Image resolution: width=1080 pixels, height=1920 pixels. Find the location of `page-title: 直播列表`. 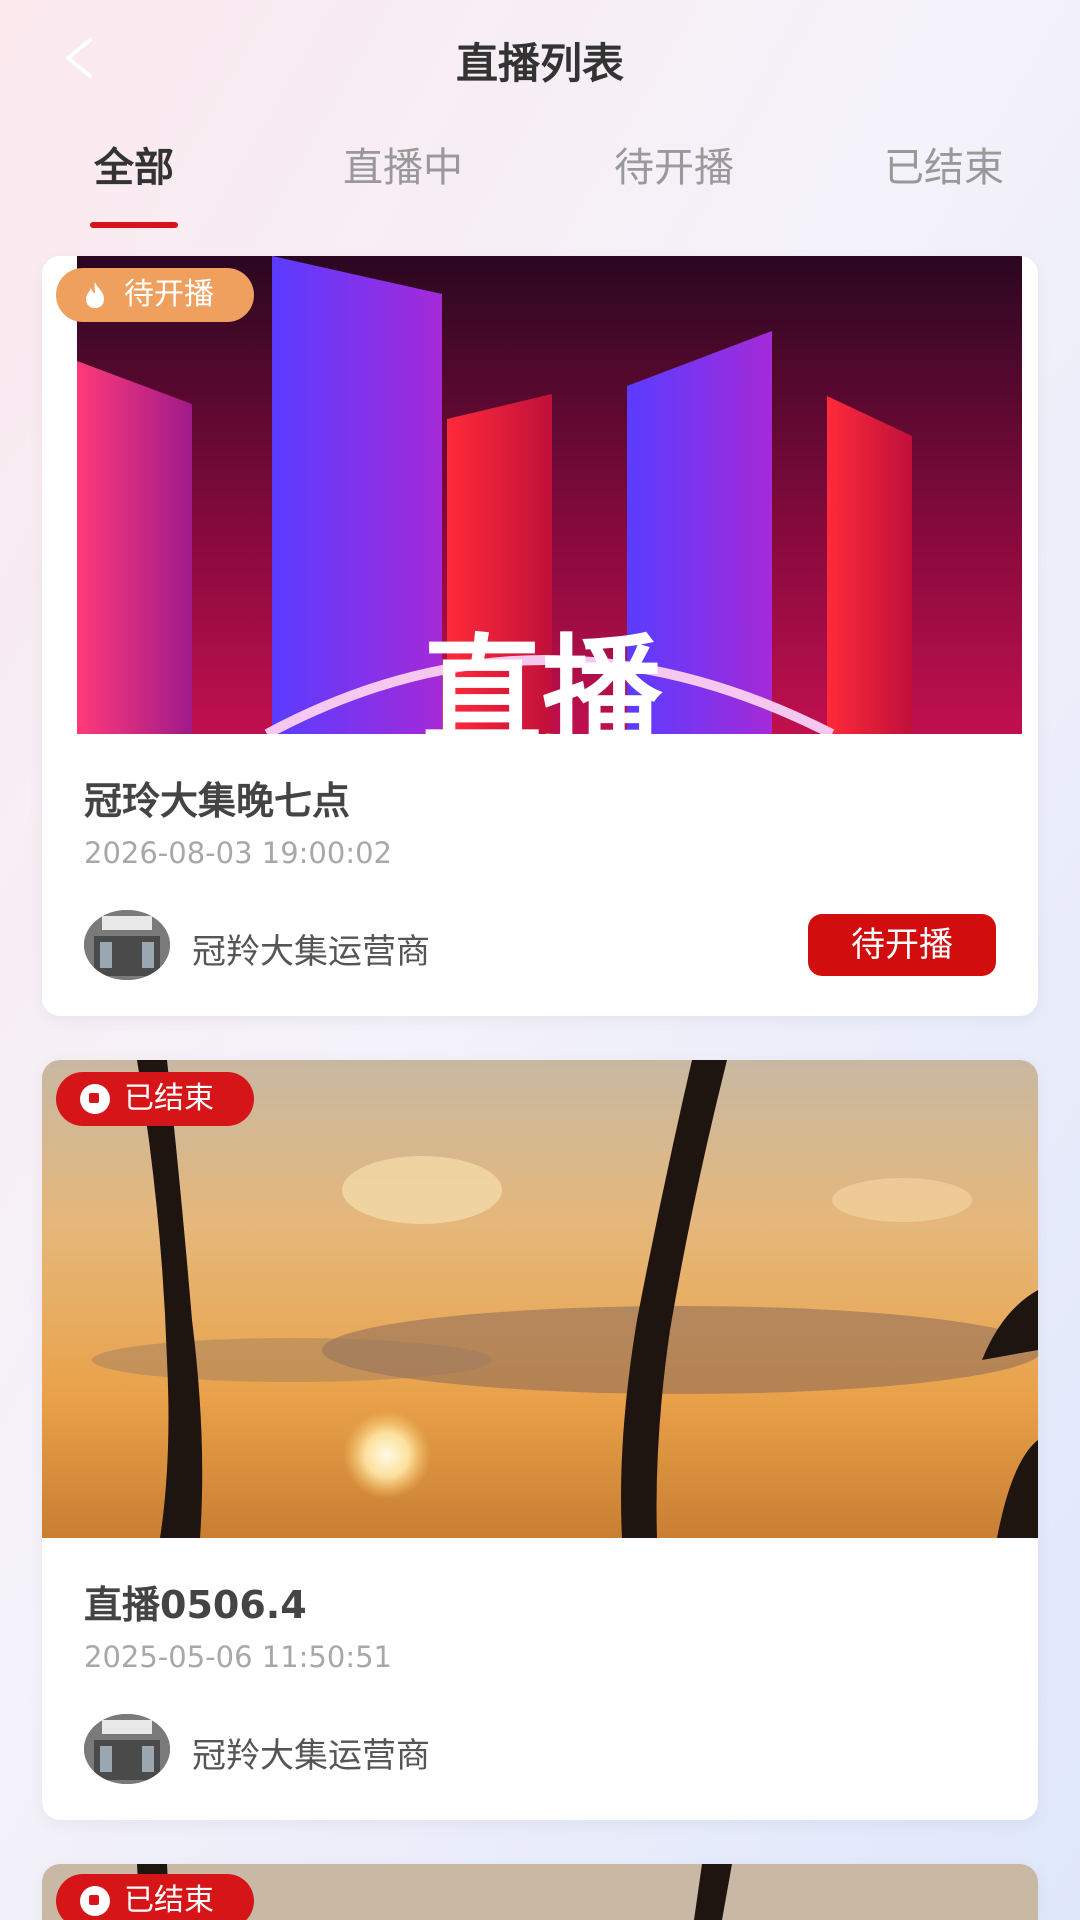

page-title: 直播列表 is located at coordinates (539, 63).